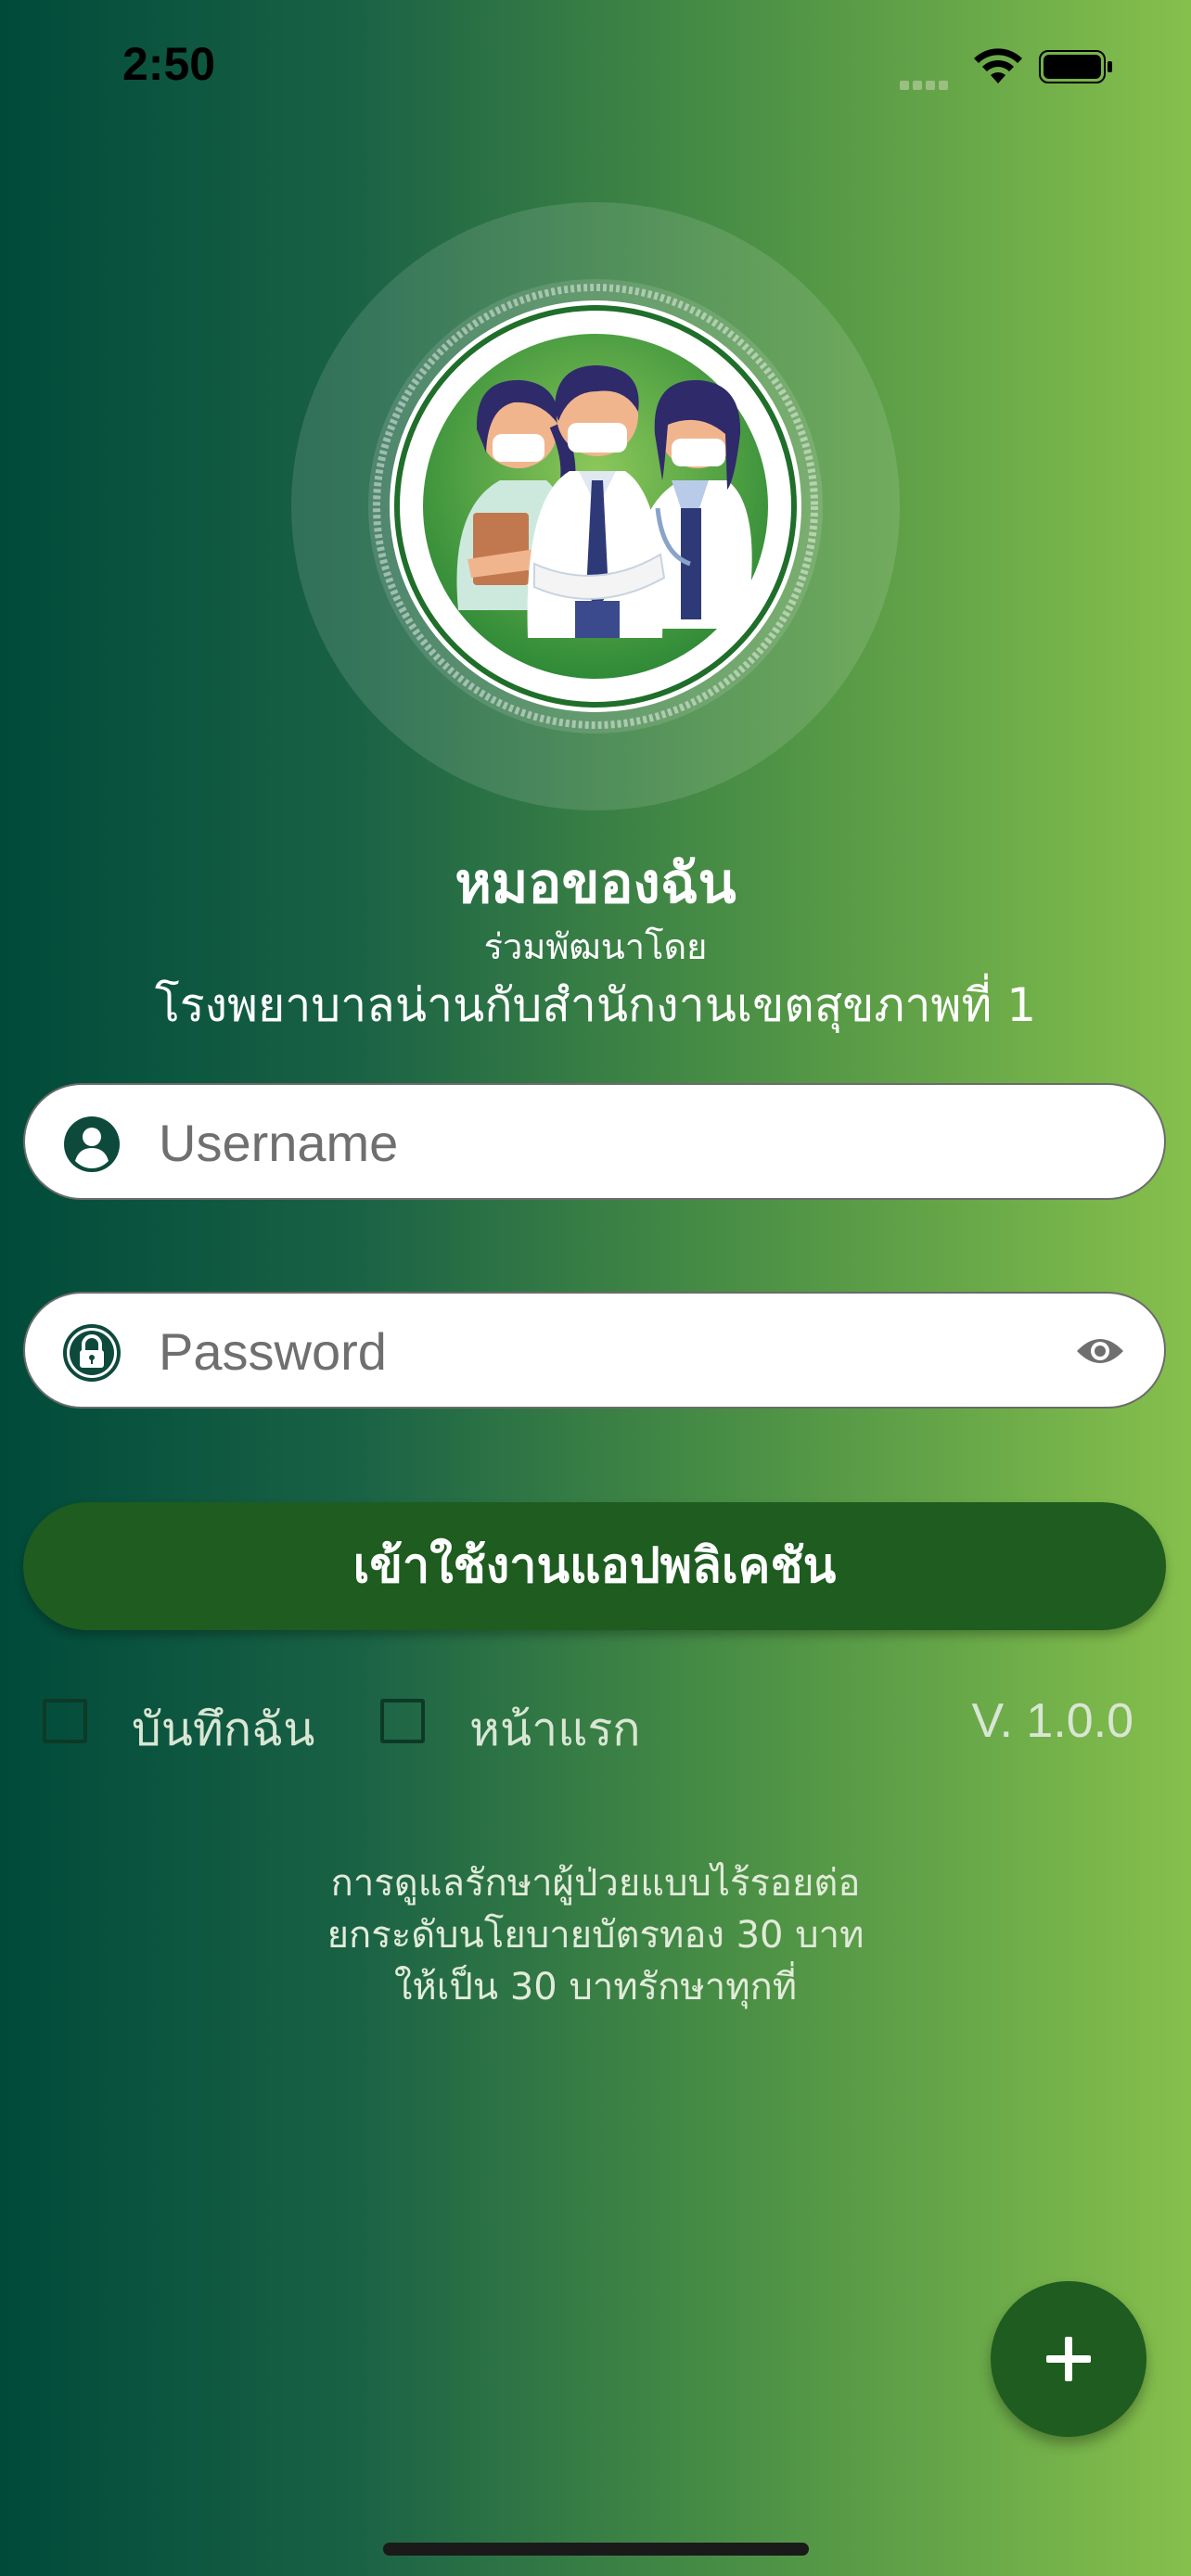  I want to click on login-button: เข้าใช้งานแอปพลิเคชัน, so click(594, 1566).